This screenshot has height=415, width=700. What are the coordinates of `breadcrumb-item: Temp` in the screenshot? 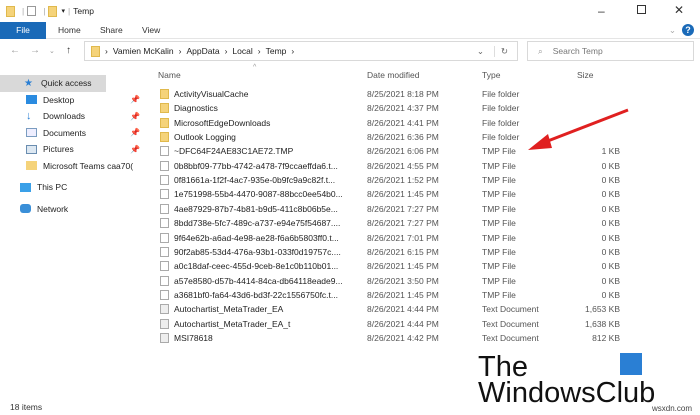 It's located at (276, 51).